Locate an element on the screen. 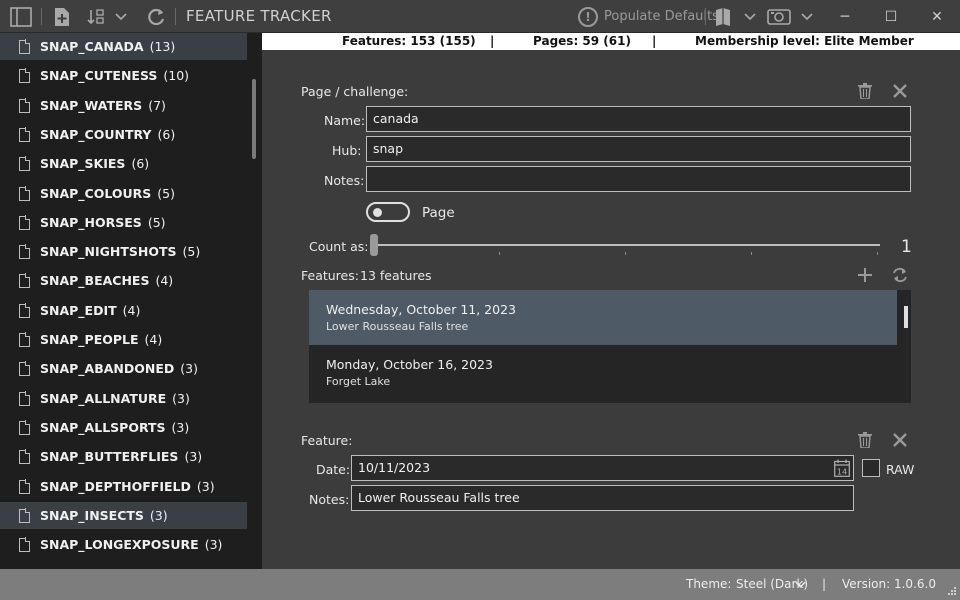 The height and width of the screenshot is (600, 960). sidebar-item-count: (10) is located at coordinates (176, 75).